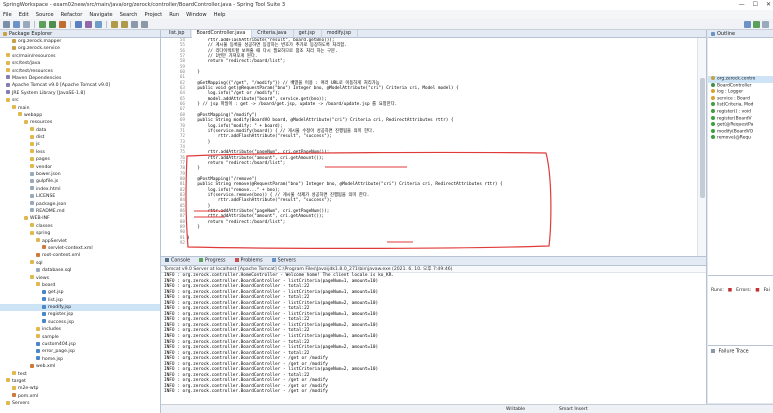 This screenshot has height=413, width=773. I want to click on menu-refactor: Refactor, so click(72, 15).